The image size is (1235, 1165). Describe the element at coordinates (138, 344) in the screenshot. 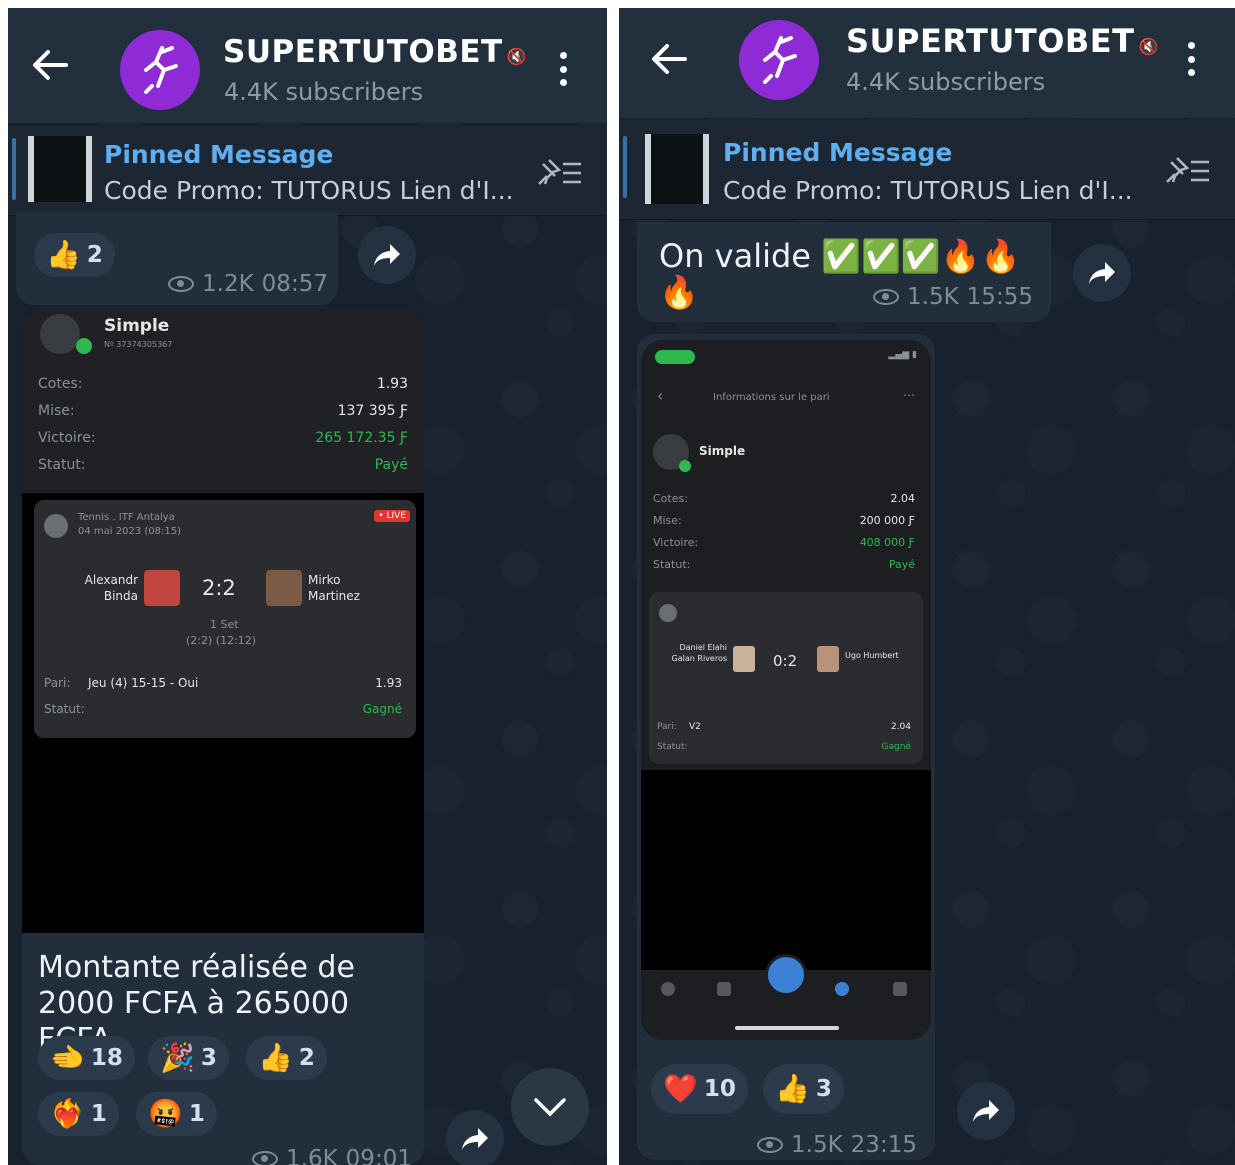

I see `ticket-number: Nº 37374305367` at that location.